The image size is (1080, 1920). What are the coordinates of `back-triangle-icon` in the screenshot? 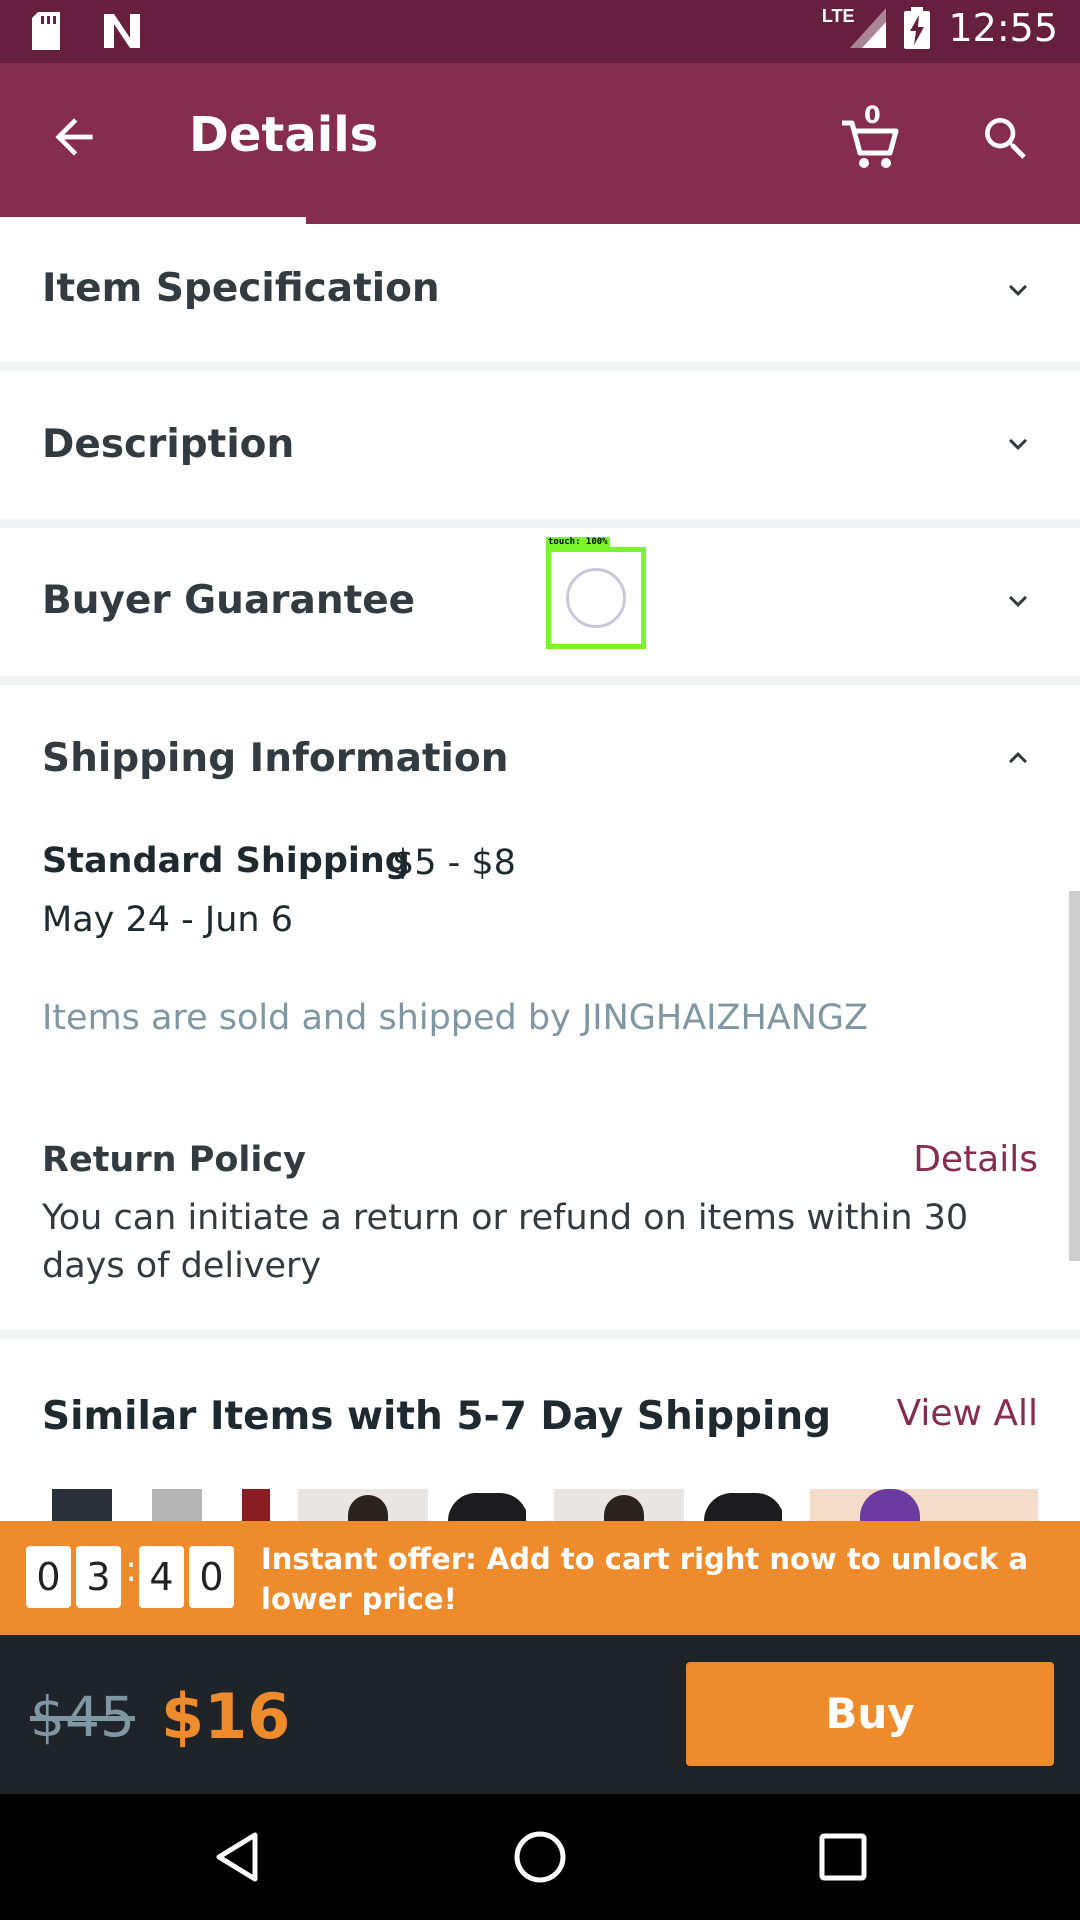 It's located at (237, 1857).